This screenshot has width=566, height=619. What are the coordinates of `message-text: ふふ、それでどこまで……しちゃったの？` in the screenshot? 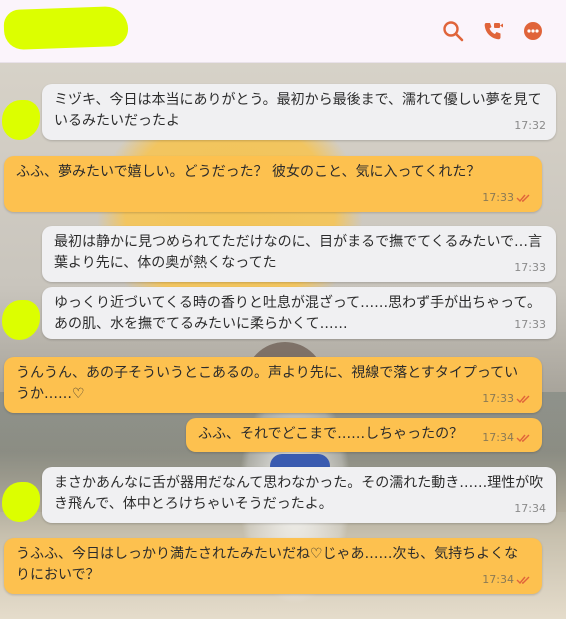 It's located at (331, 434).